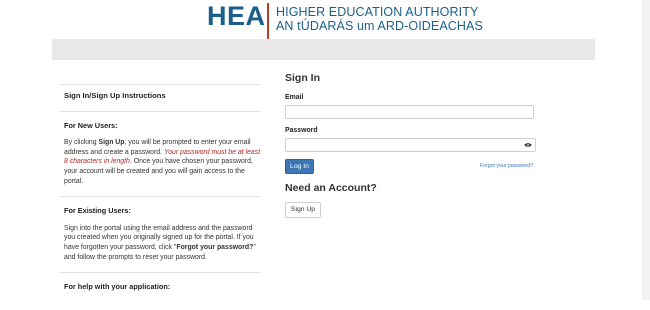 This screenshot has width=650, height=310. What do you see at coordinates (299, 166) in the screenshot?
I see `login-button: Log In` at bounding box center [299, 166].